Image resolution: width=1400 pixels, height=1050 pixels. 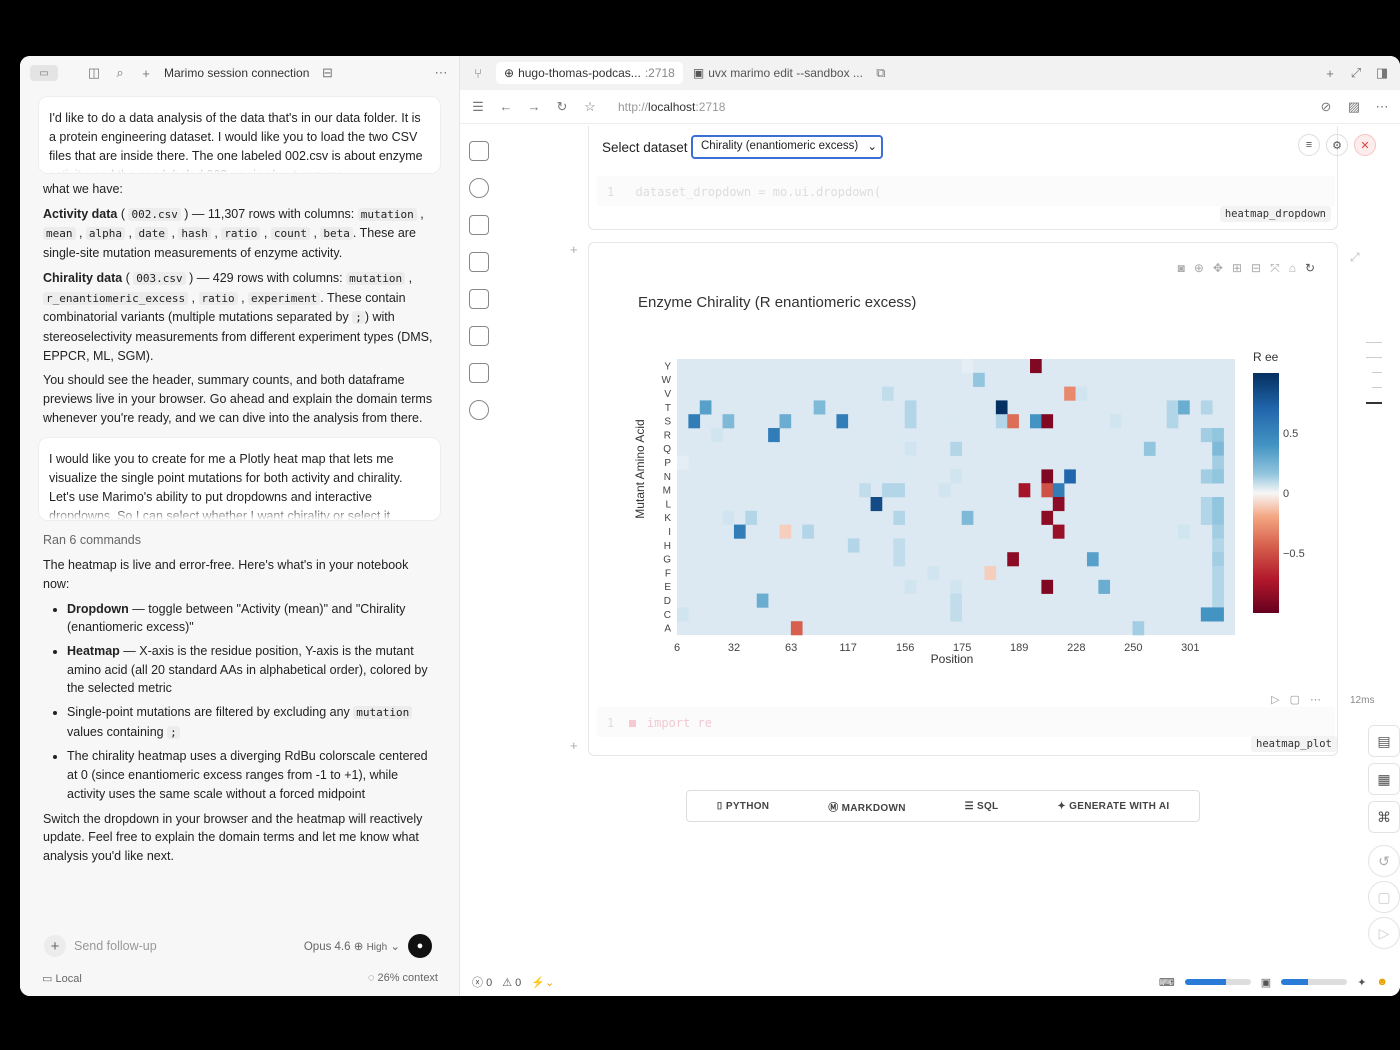 What do you see at coordinates (1365, 145) in the screenshot?
I see `close-icon: ✕` at bounding box center [1365, 145].